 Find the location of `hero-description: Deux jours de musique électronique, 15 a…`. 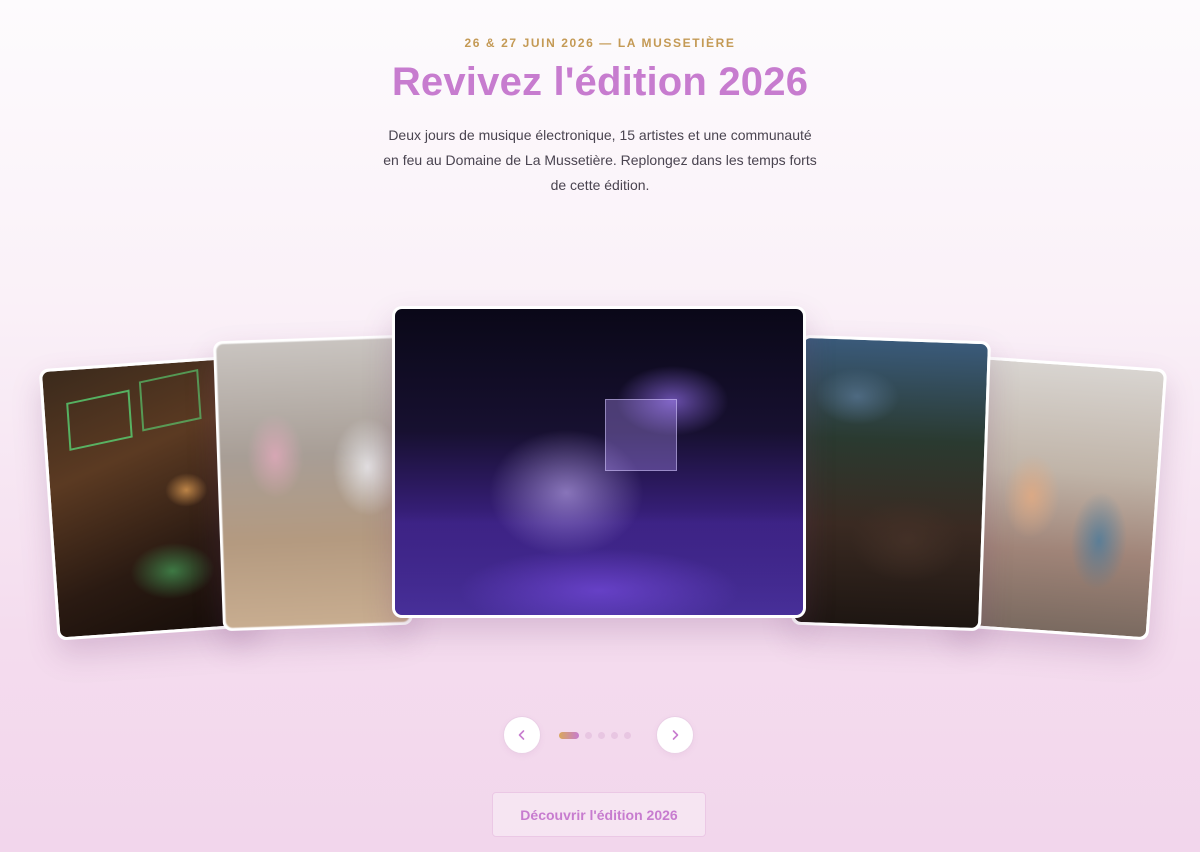

hero-description: Deux jours de musique électronique, 15 a… is located at coordinates (600, 160).